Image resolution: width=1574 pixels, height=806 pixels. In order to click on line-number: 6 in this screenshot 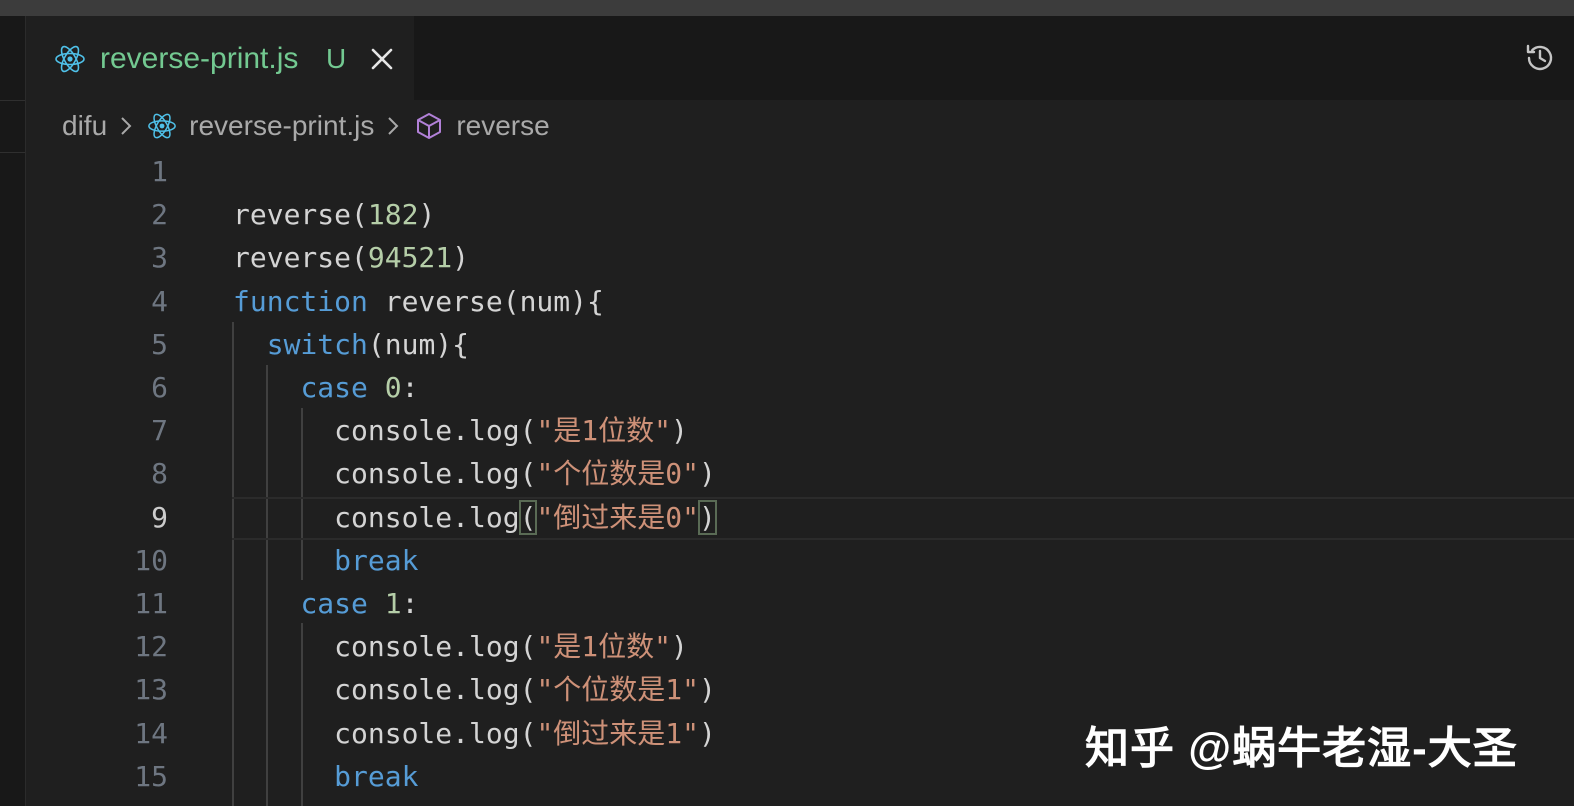, I will do `click(127, 387)`.